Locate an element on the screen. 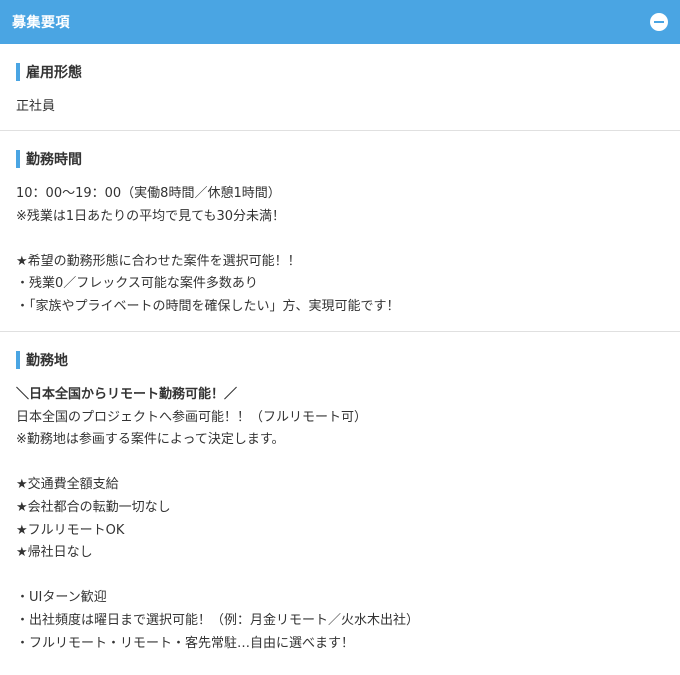  location-line: ※勤務地は参画する案件によって決定します。 is located at coordinates (150, 440).